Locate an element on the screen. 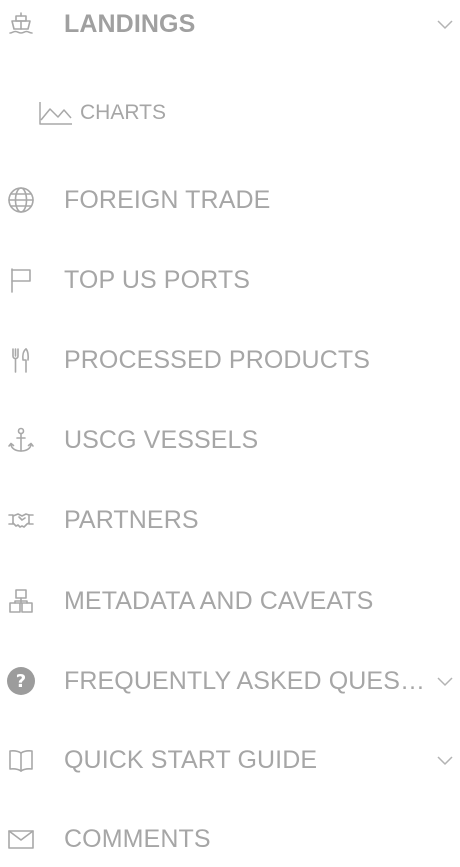 The height and width of the screenshot is (867, 460). nav-item-metadata: METADATA AND CAVEATS is located at coordinates (230, 601).